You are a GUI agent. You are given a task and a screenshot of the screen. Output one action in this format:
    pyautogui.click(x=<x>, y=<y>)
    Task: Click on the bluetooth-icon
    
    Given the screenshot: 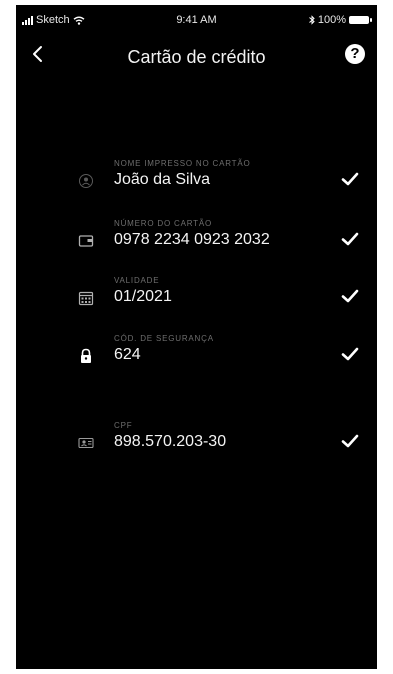 What is the action you would take?
    pyautogui.click(x=312, y=20)
    